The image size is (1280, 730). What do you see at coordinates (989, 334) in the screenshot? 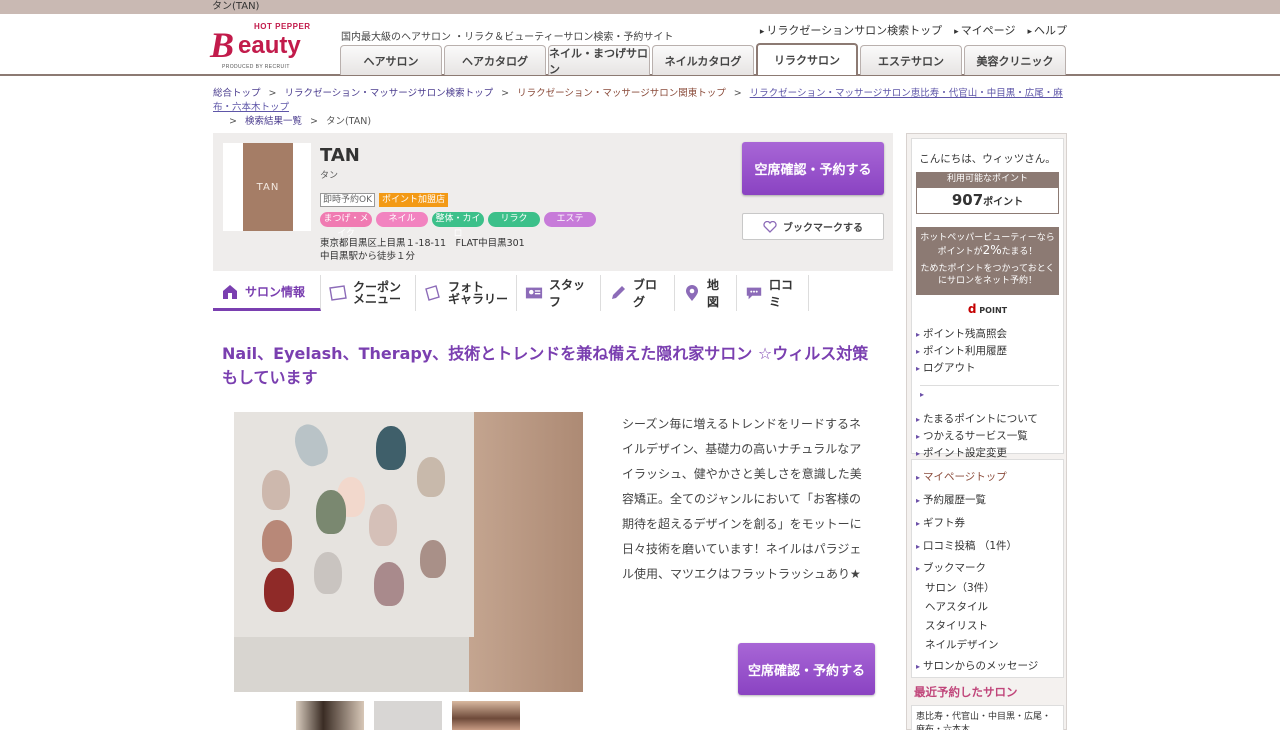
I see `link-point-balance: ポイント残高照会` at bounding box center [989, 334].